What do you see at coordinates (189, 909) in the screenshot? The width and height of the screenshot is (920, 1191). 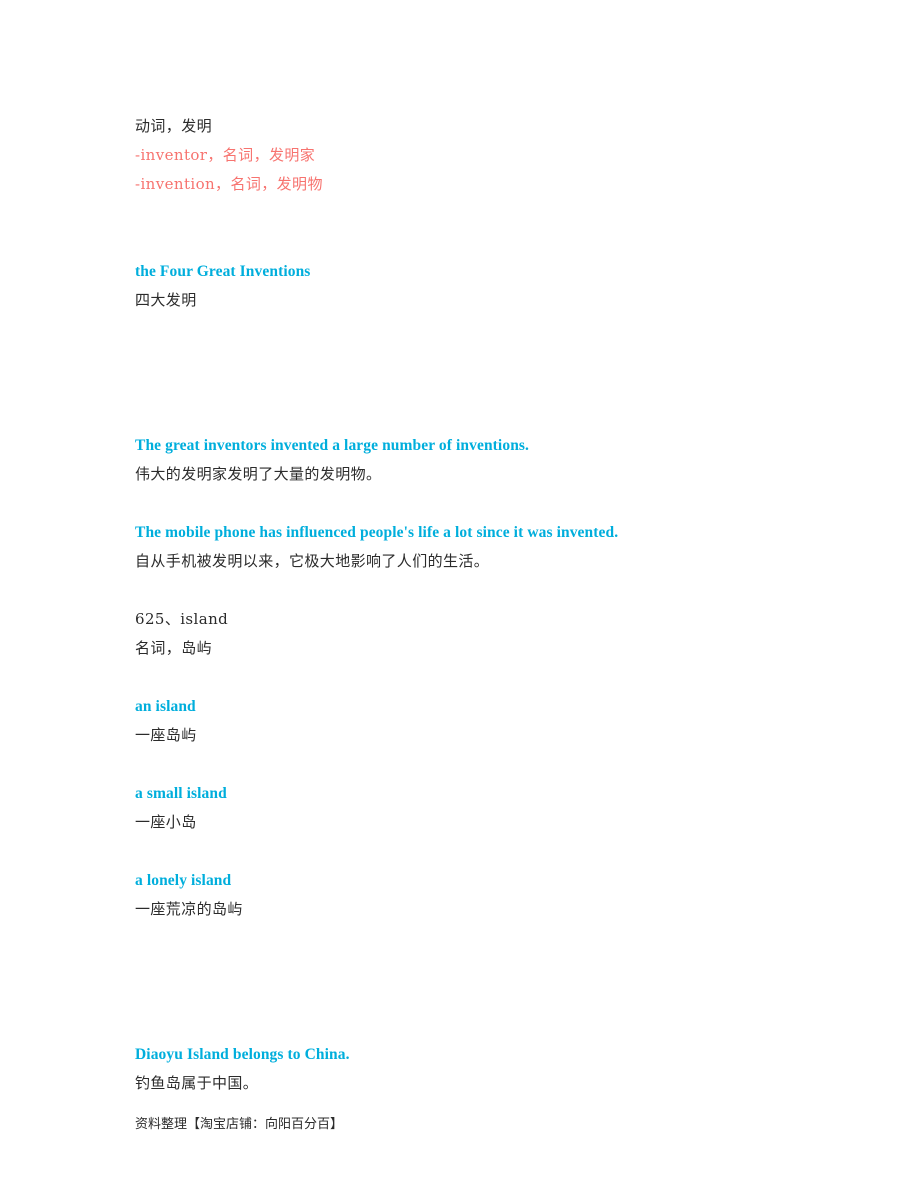 I see `phrase-cn-a-lonely-island: 一座荒凉的岛屿` at bounding box center [189, 909].